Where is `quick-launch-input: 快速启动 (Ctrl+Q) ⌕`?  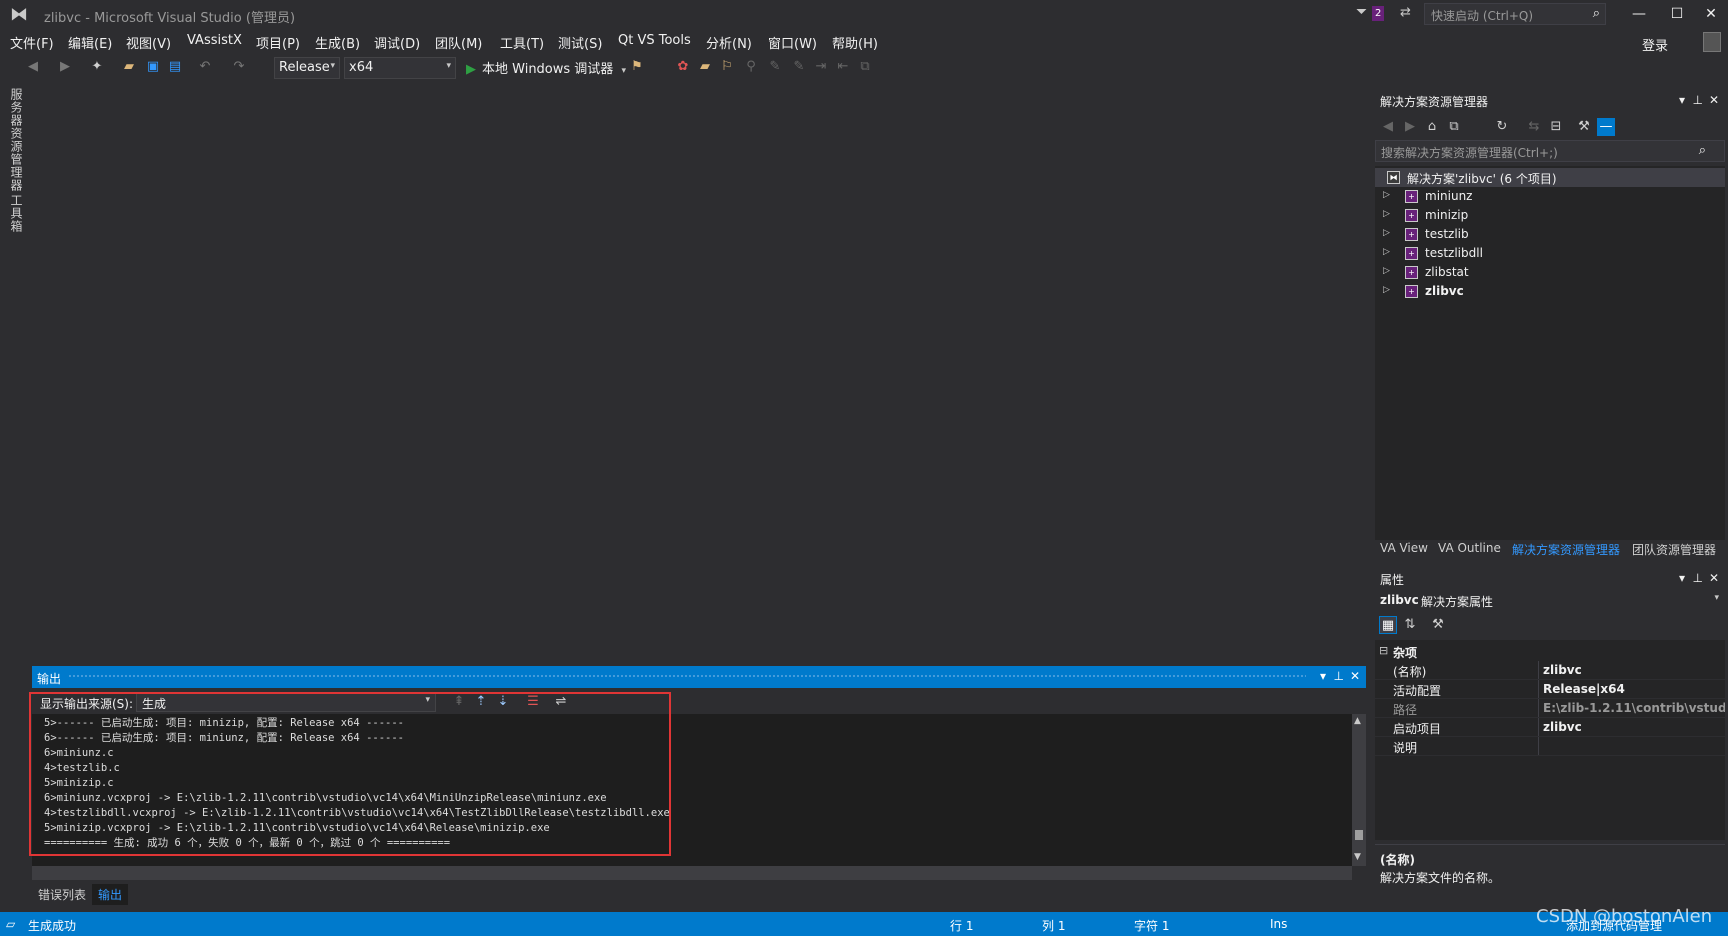
quick-launch-input: 快速启动 (Ctrl+Q) ⌕ is located at coordinates (1515, 14).